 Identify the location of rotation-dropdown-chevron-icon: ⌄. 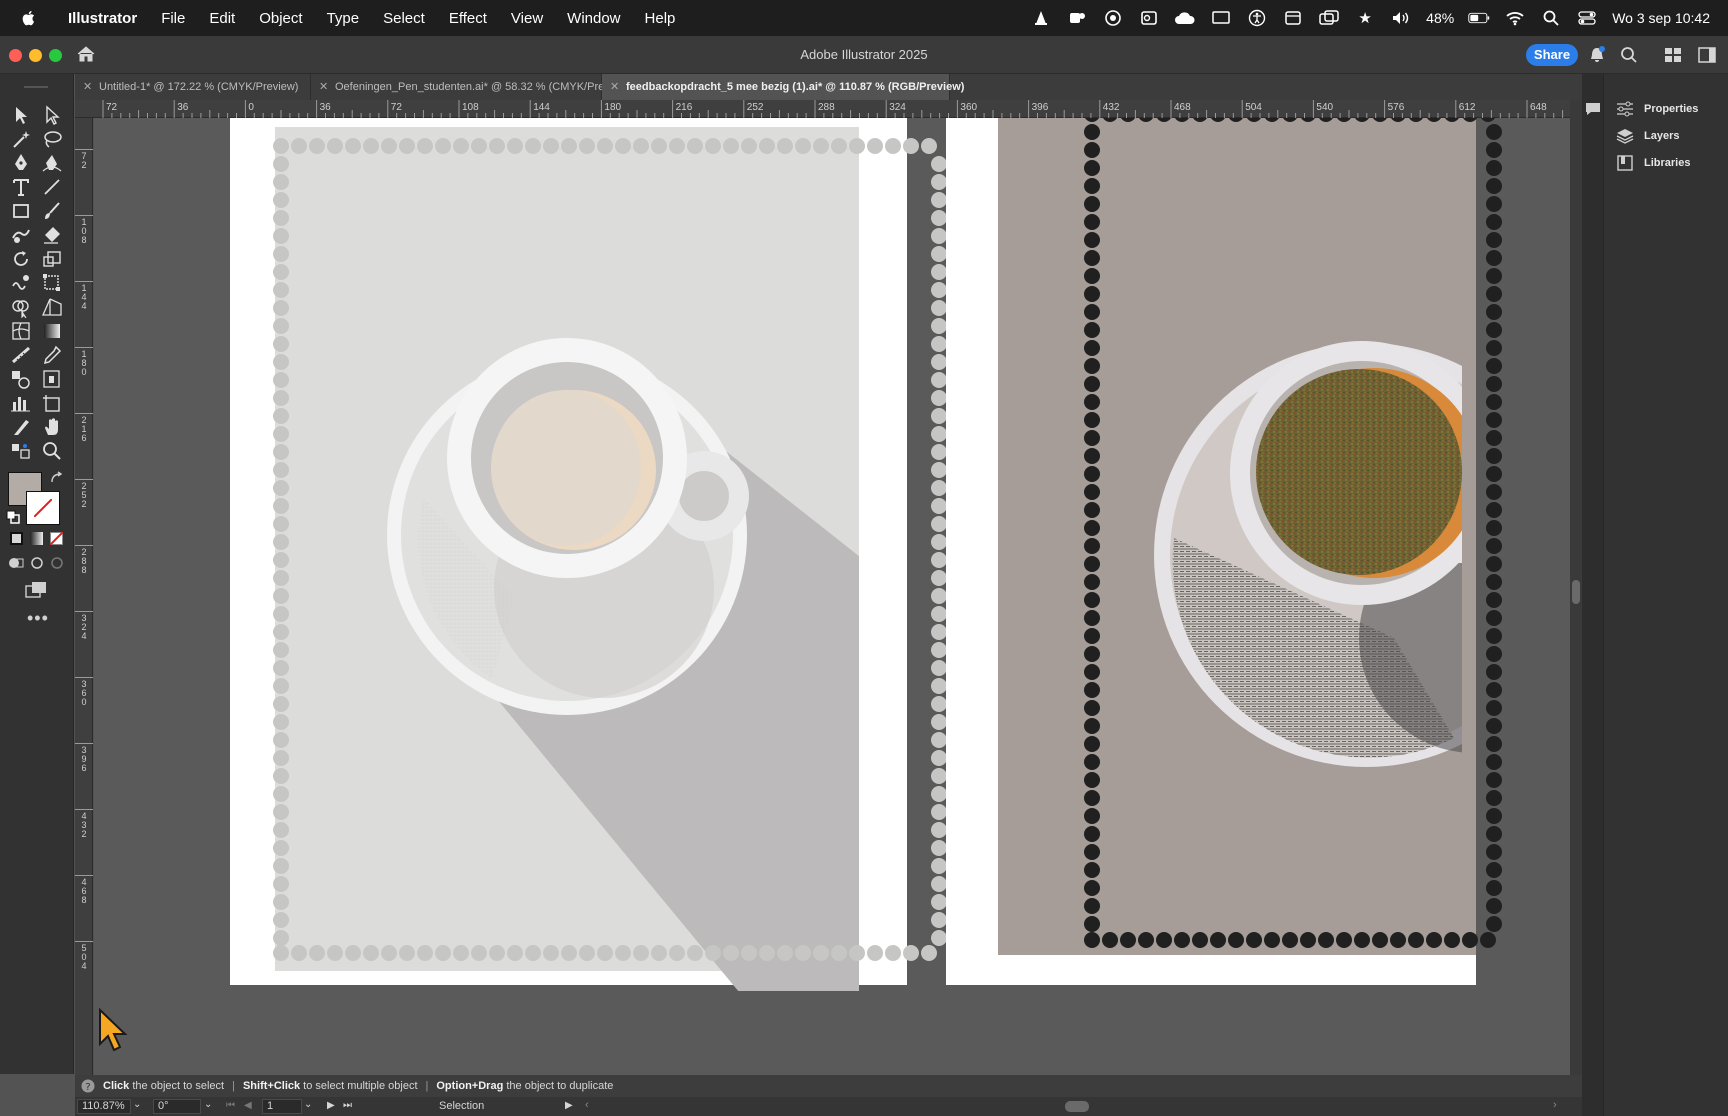
(208, 1104).